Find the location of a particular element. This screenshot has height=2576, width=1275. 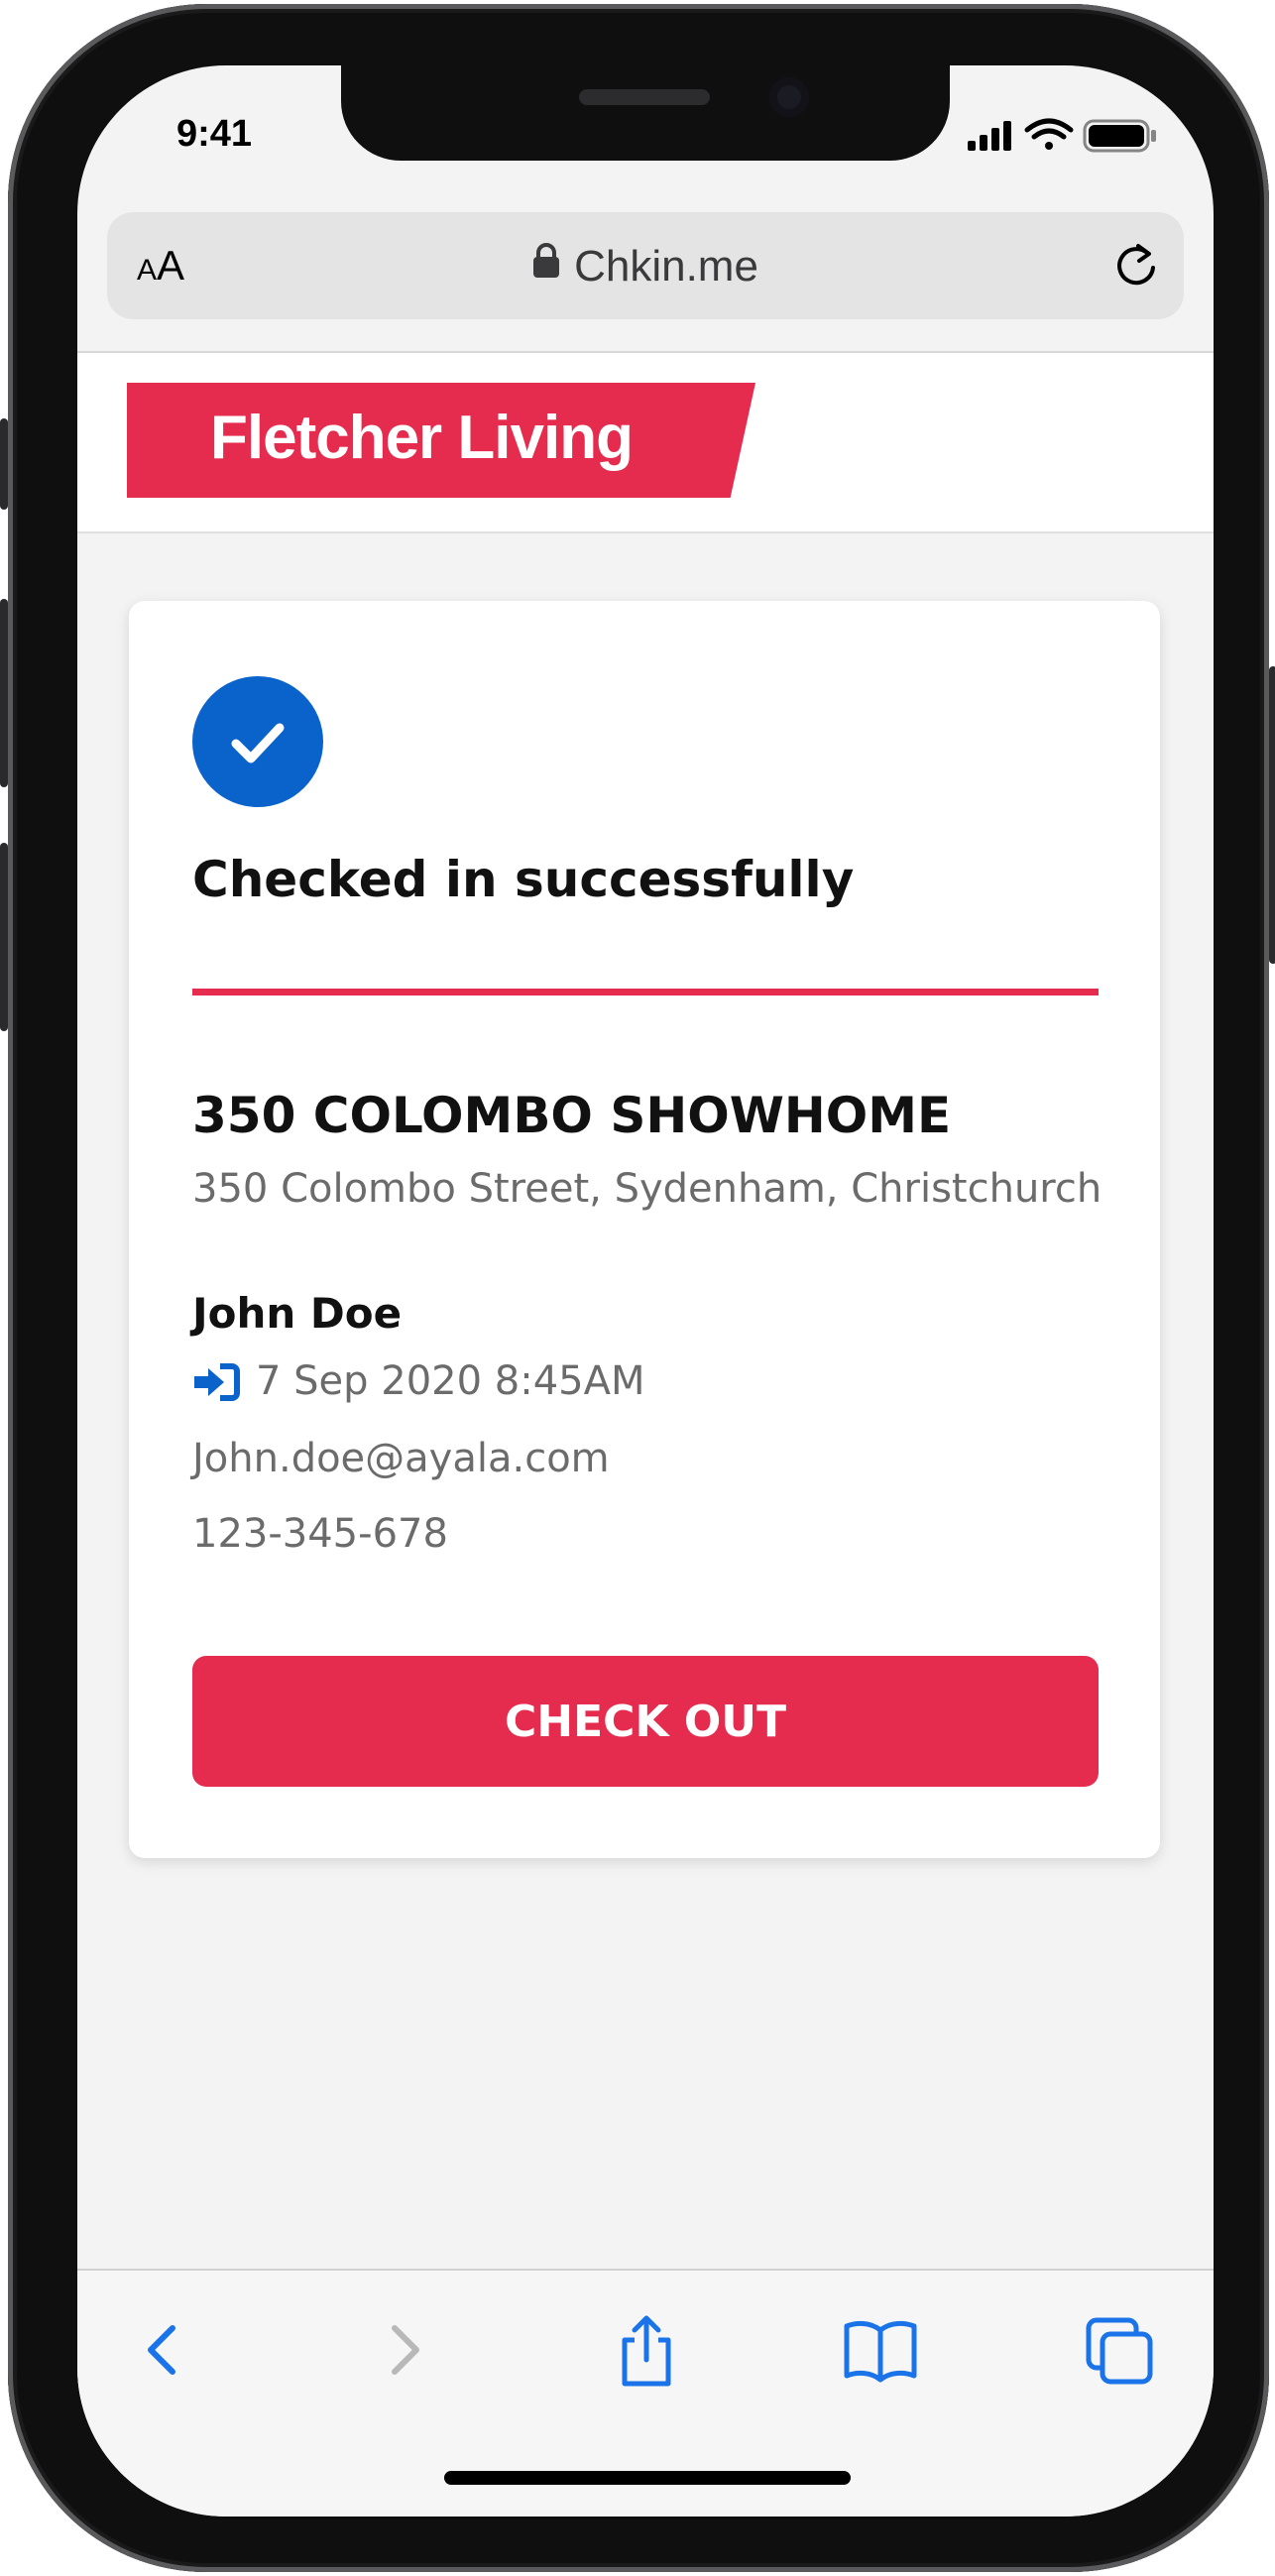

notch is located at coordinates (645, 113).